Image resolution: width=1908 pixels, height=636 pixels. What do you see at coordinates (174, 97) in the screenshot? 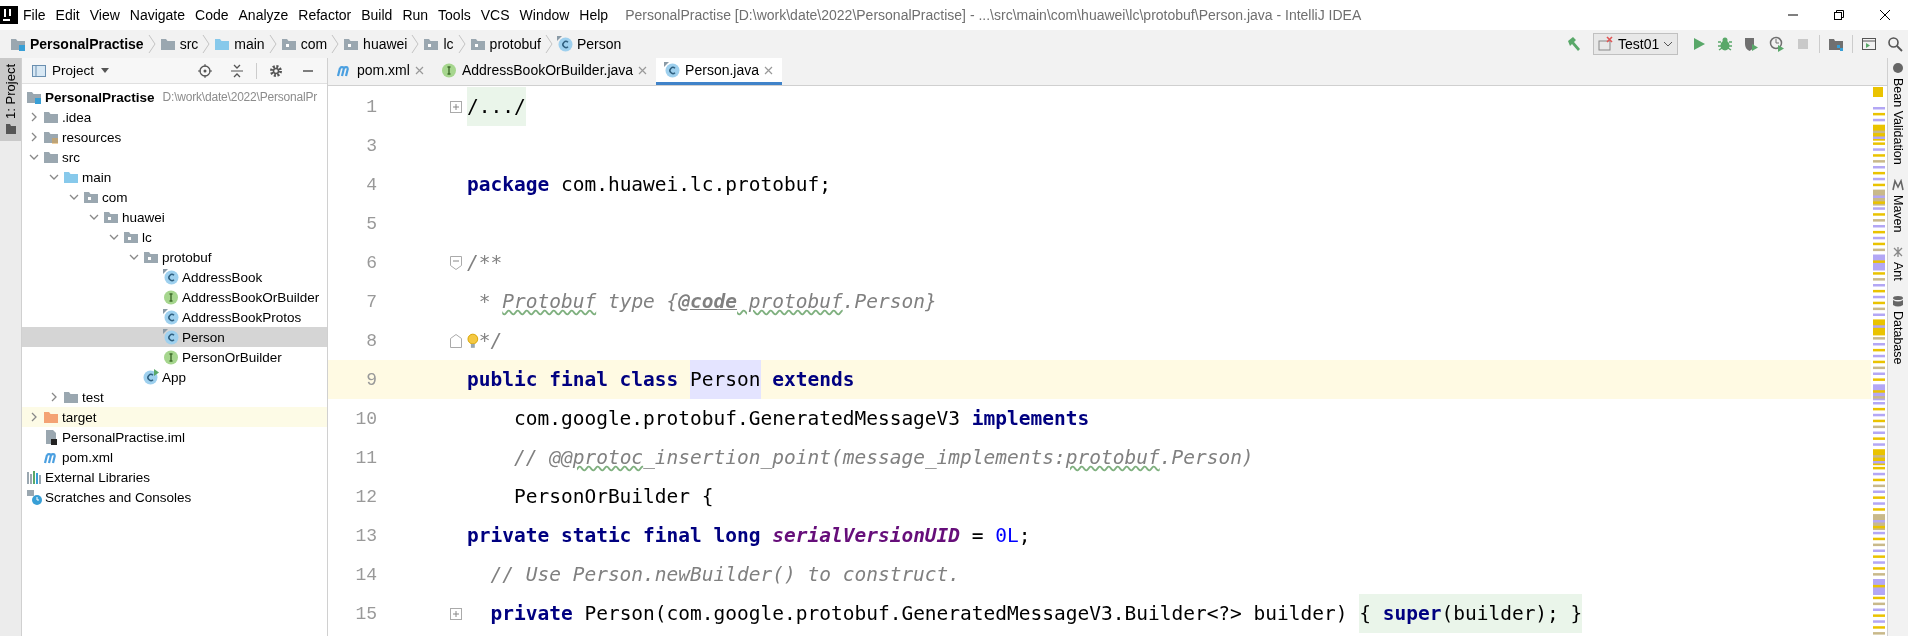
I see `tree-item: PersonalPractise D:\work\date\2022\PersonalPr` at bounding box center [174, 97].